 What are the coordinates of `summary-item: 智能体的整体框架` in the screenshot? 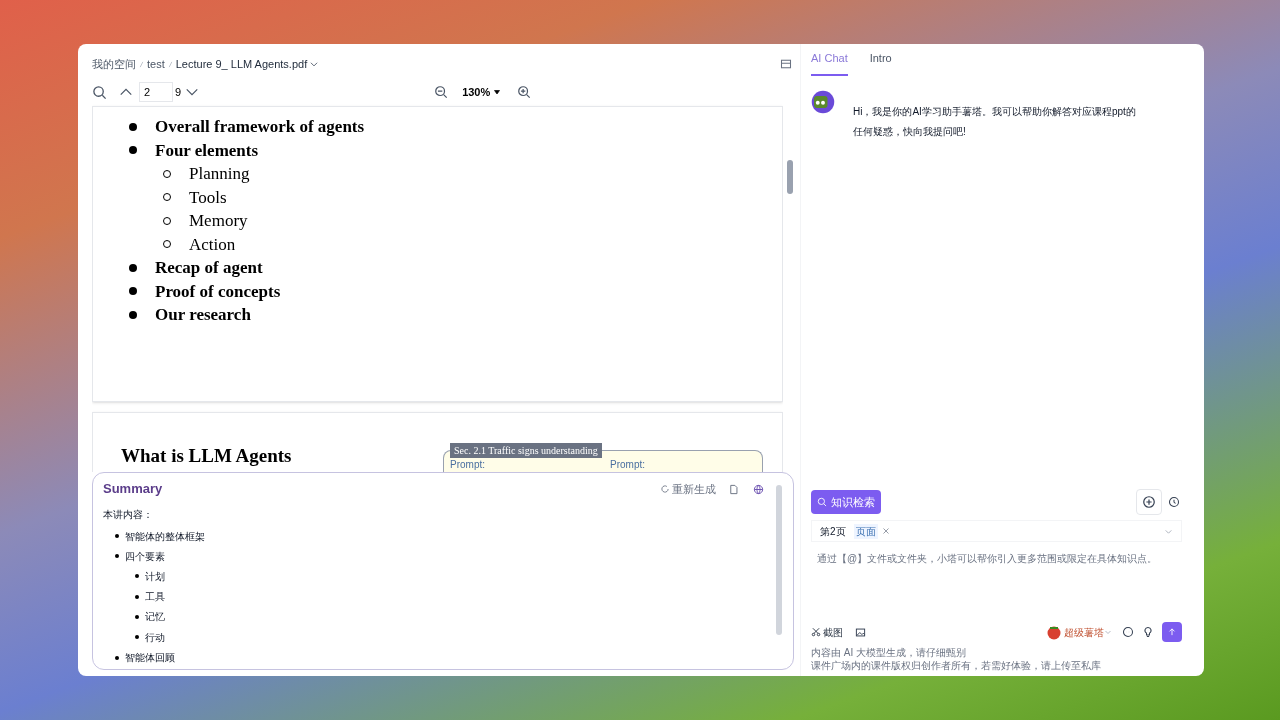 It's located at (165, 536).